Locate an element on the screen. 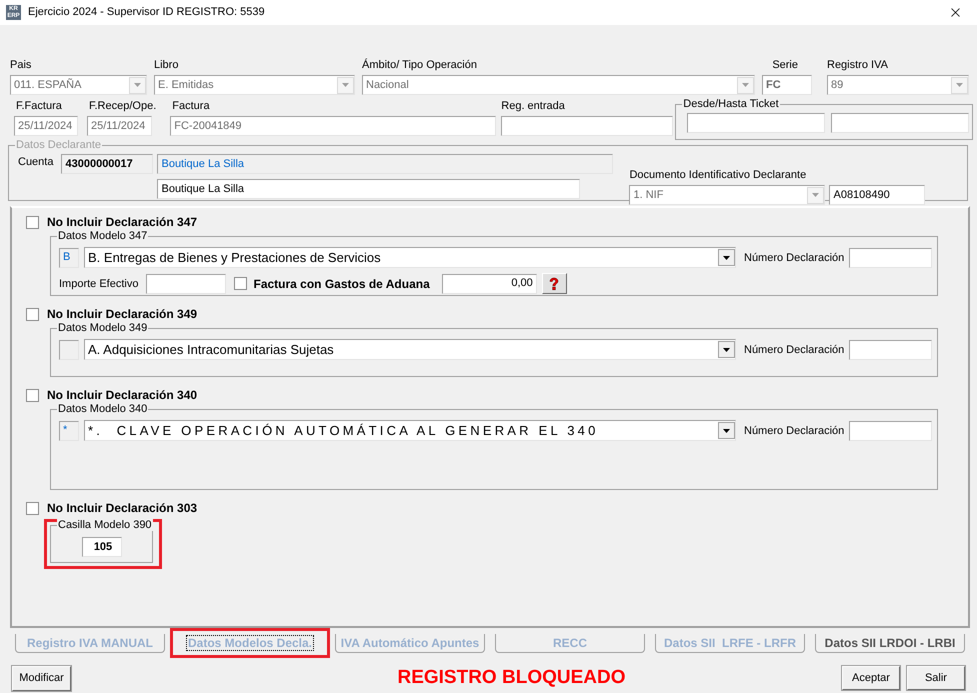 The height and width of the screenshot is (693, 977). field-label: Pais is located at coordinates (21, 65).